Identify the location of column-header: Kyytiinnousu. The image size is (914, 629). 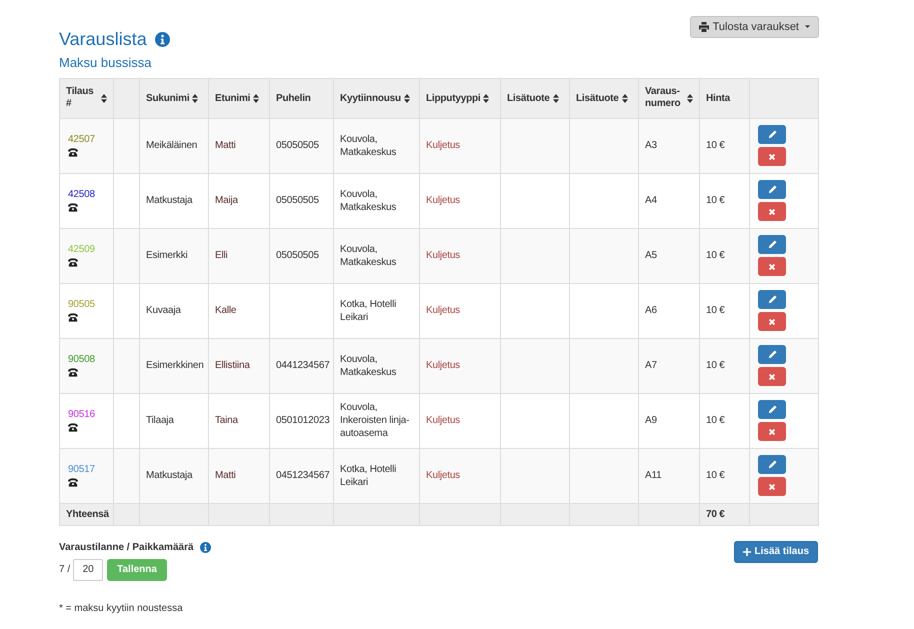
(377, 98).